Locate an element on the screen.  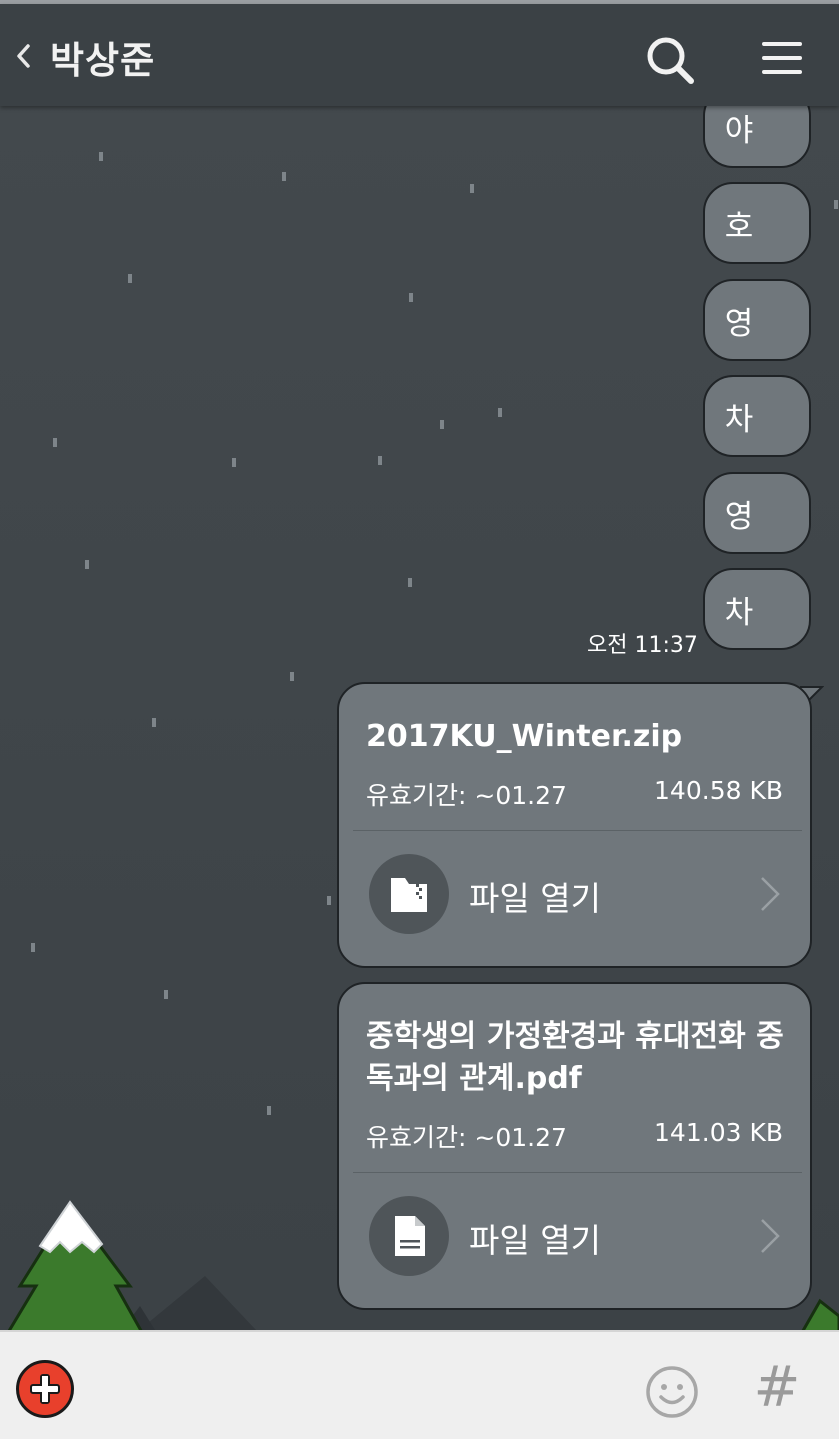
plus-button is located at coordinates (45, 1389).